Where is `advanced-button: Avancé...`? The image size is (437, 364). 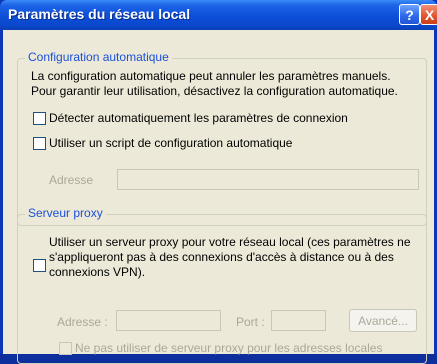 advanced-button: Avancé... is located at coordinates (383, 320).